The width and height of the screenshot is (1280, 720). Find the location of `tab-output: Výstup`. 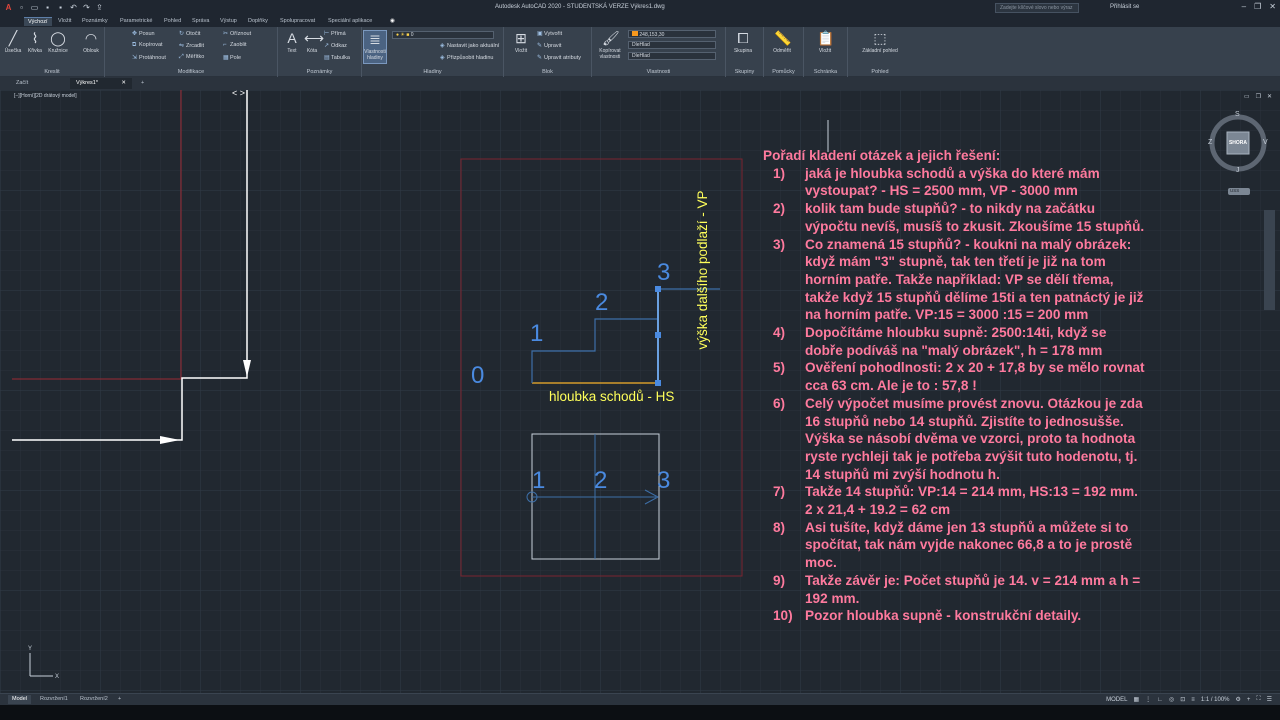

tab-output: Výstup is located at coordinates (228, 21).